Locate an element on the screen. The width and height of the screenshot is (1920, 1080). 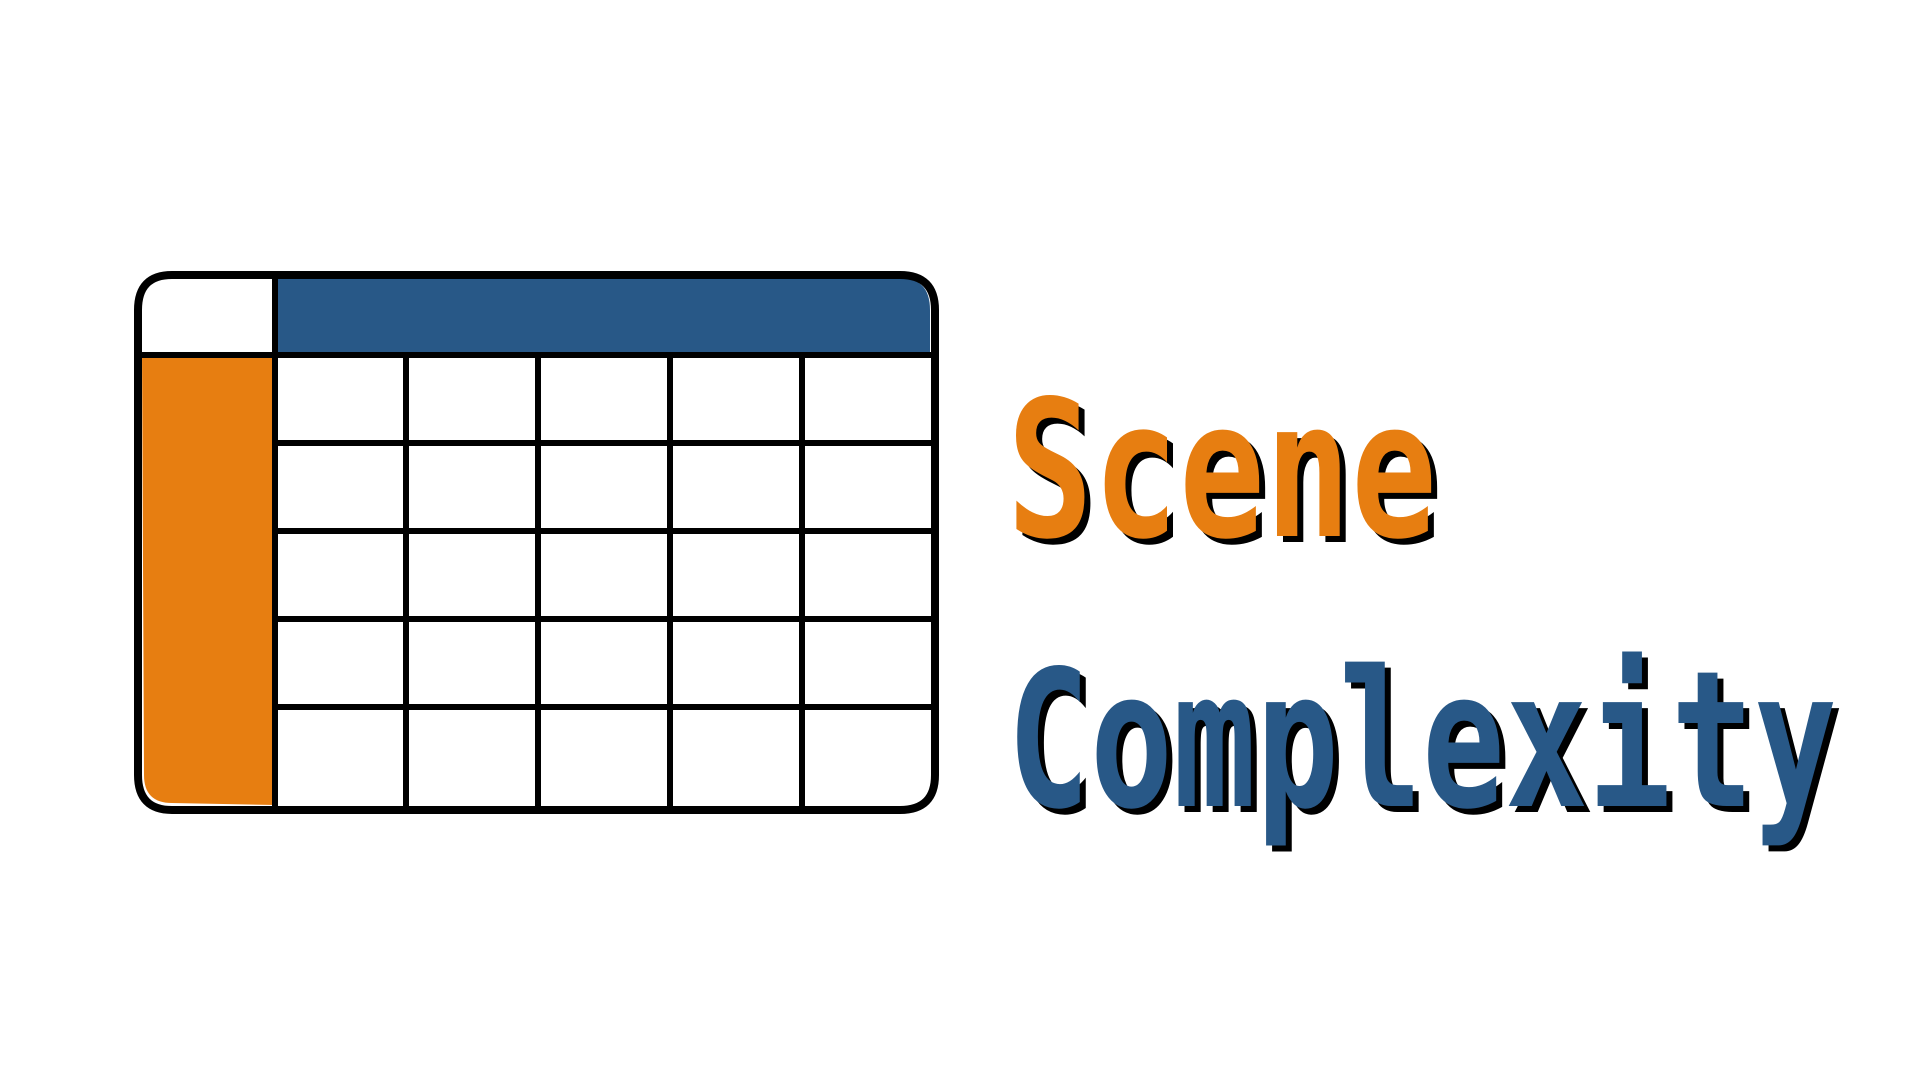
table-corner-cell is located at coordinates (208, 316).